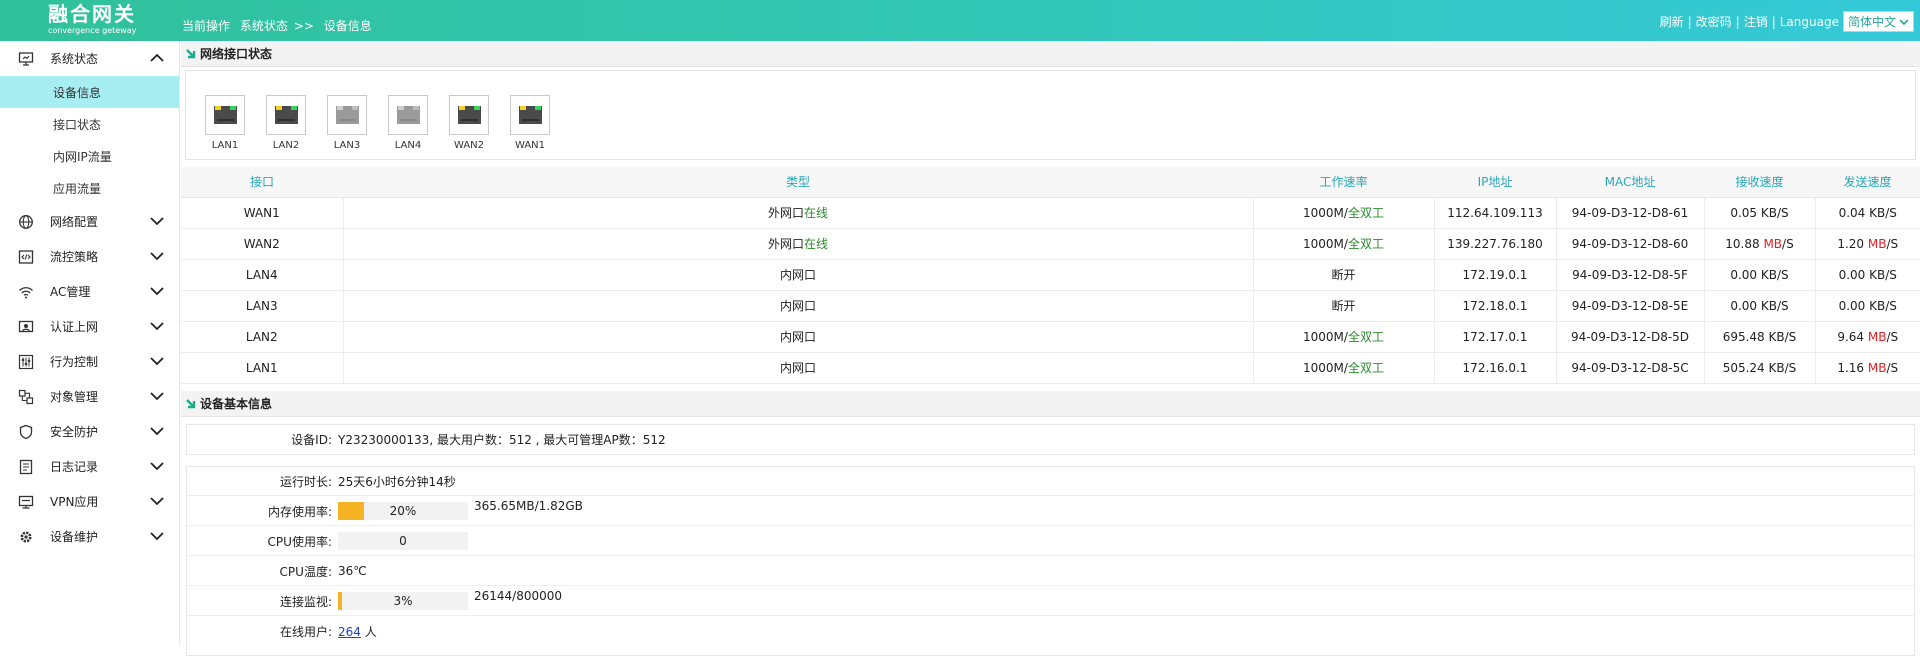 This screenshot has width=1920, height=656. I want to click on tx-number: 0.04, so click(1854, 212).